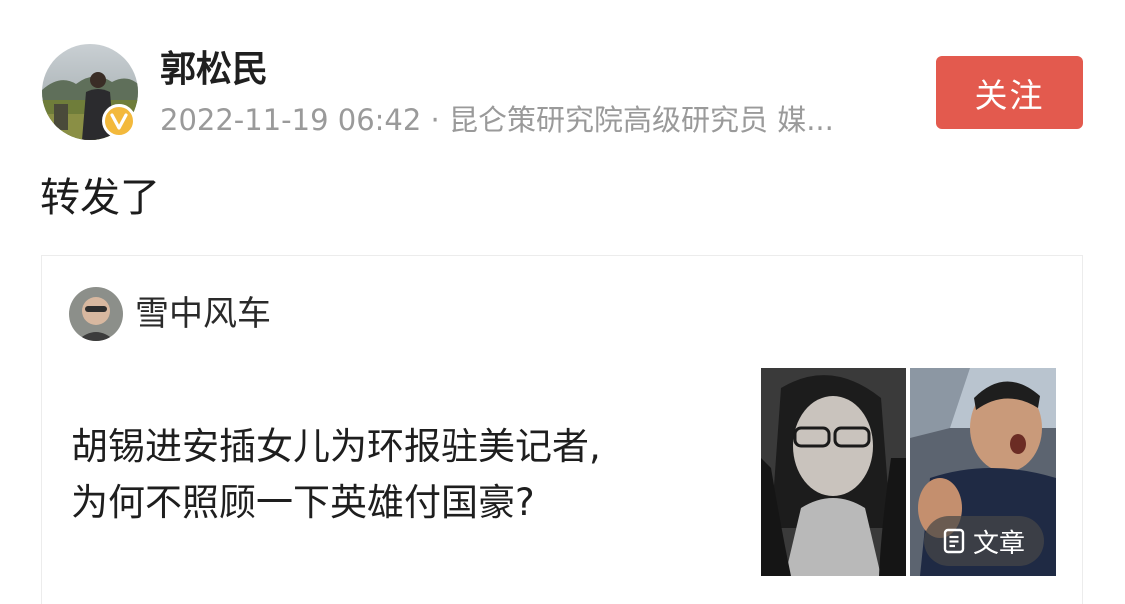  I want to click on follow-button: 关注, so click(1009, 92).